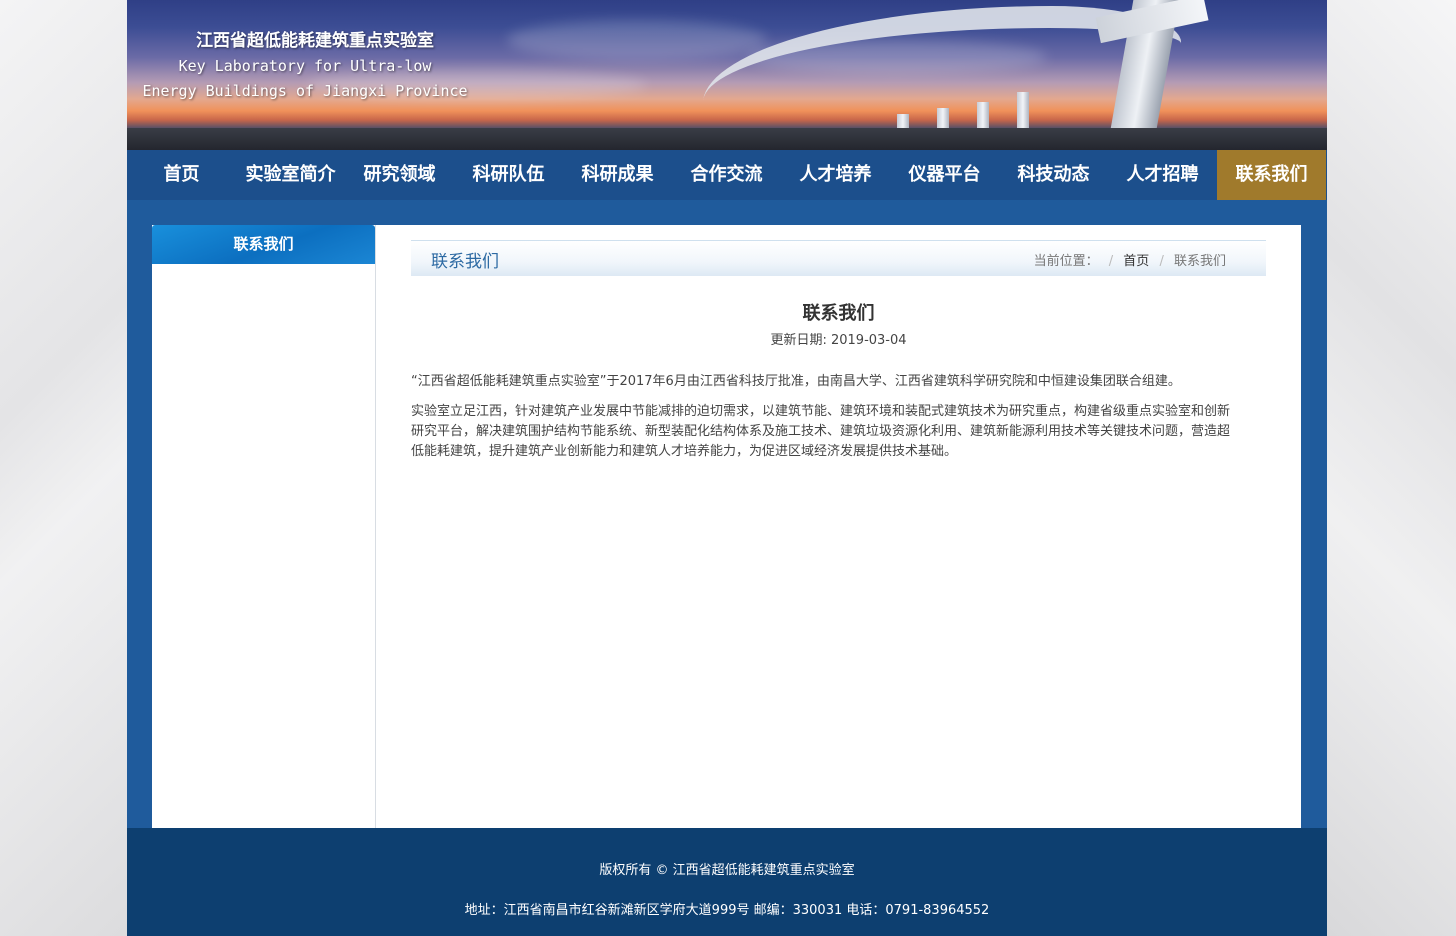  What do you see at coordinates (315, 41) in the screenshot?
I see `site-title-chinese: 江西省超低能耗建筑重点实验室` at bounding box center [315, 41].